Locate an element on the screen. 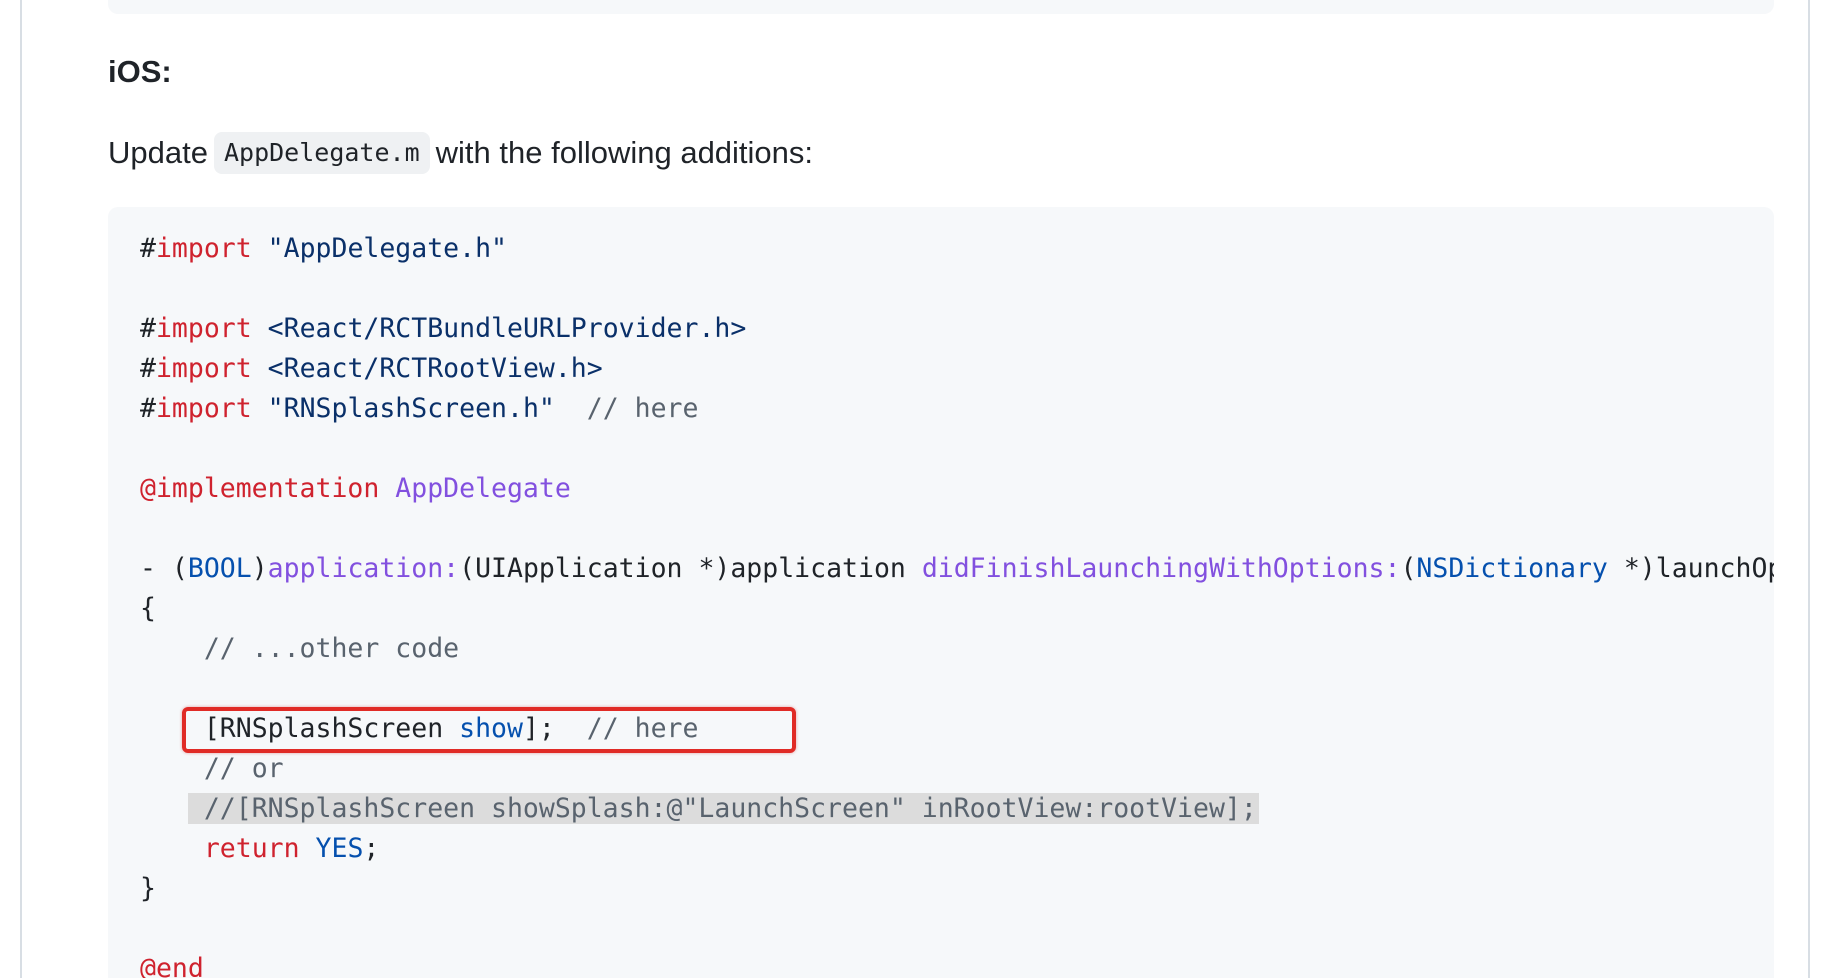 The width and height of the screenshot is (1830, 978). code-line-19: @end is located at coordinates (172, 965).